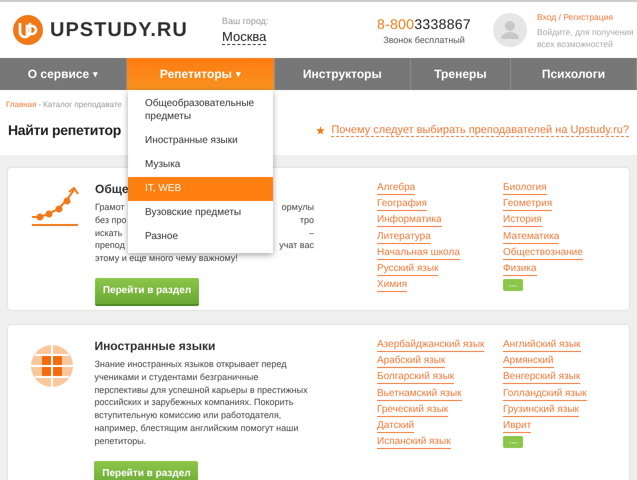 The height and width of the screenshot is (480, 637). Describe the element at coordinates (402, 204) in the screenshot. I see `subject-link: География` at that location.